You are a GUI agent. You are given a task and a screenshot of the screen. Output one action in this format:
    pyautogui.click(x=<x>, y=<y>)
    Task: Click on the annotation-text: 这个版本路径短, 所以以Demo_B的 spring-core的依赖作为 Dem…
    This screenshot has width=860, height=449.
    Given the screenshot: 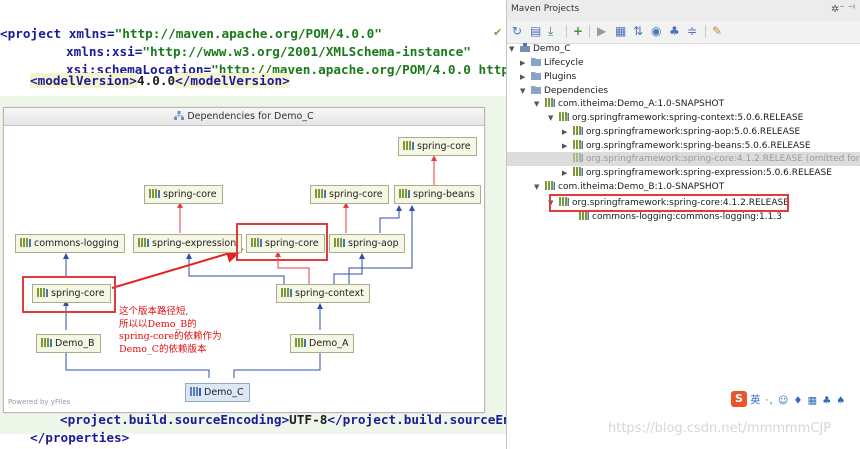 What is the action you would take?
    pyautogui.click(x=170, y=331)
    